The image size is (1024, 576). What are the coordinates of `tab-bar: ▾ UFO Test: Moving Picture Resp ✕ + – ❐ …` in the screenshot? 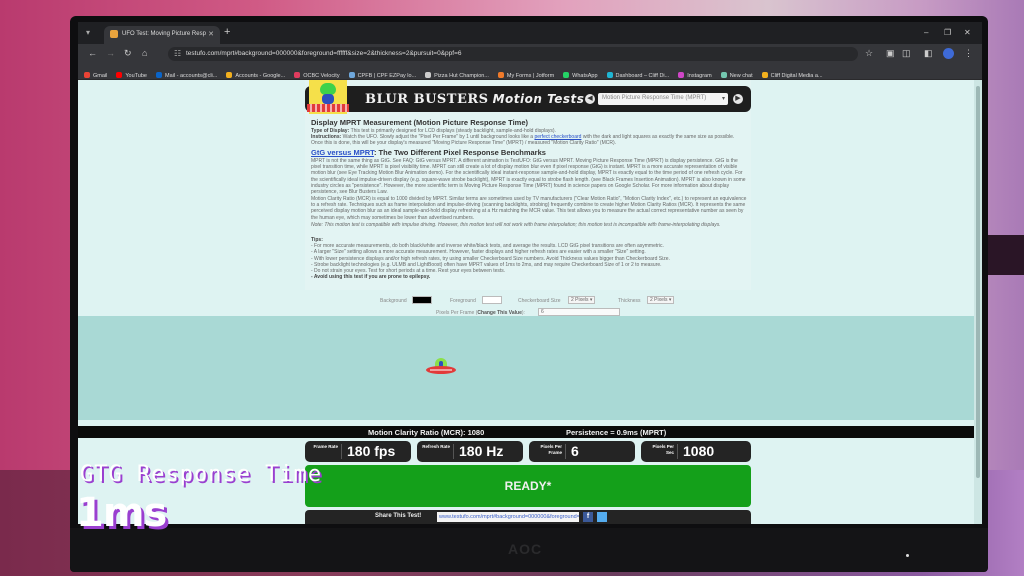 It's located at (530, 33).